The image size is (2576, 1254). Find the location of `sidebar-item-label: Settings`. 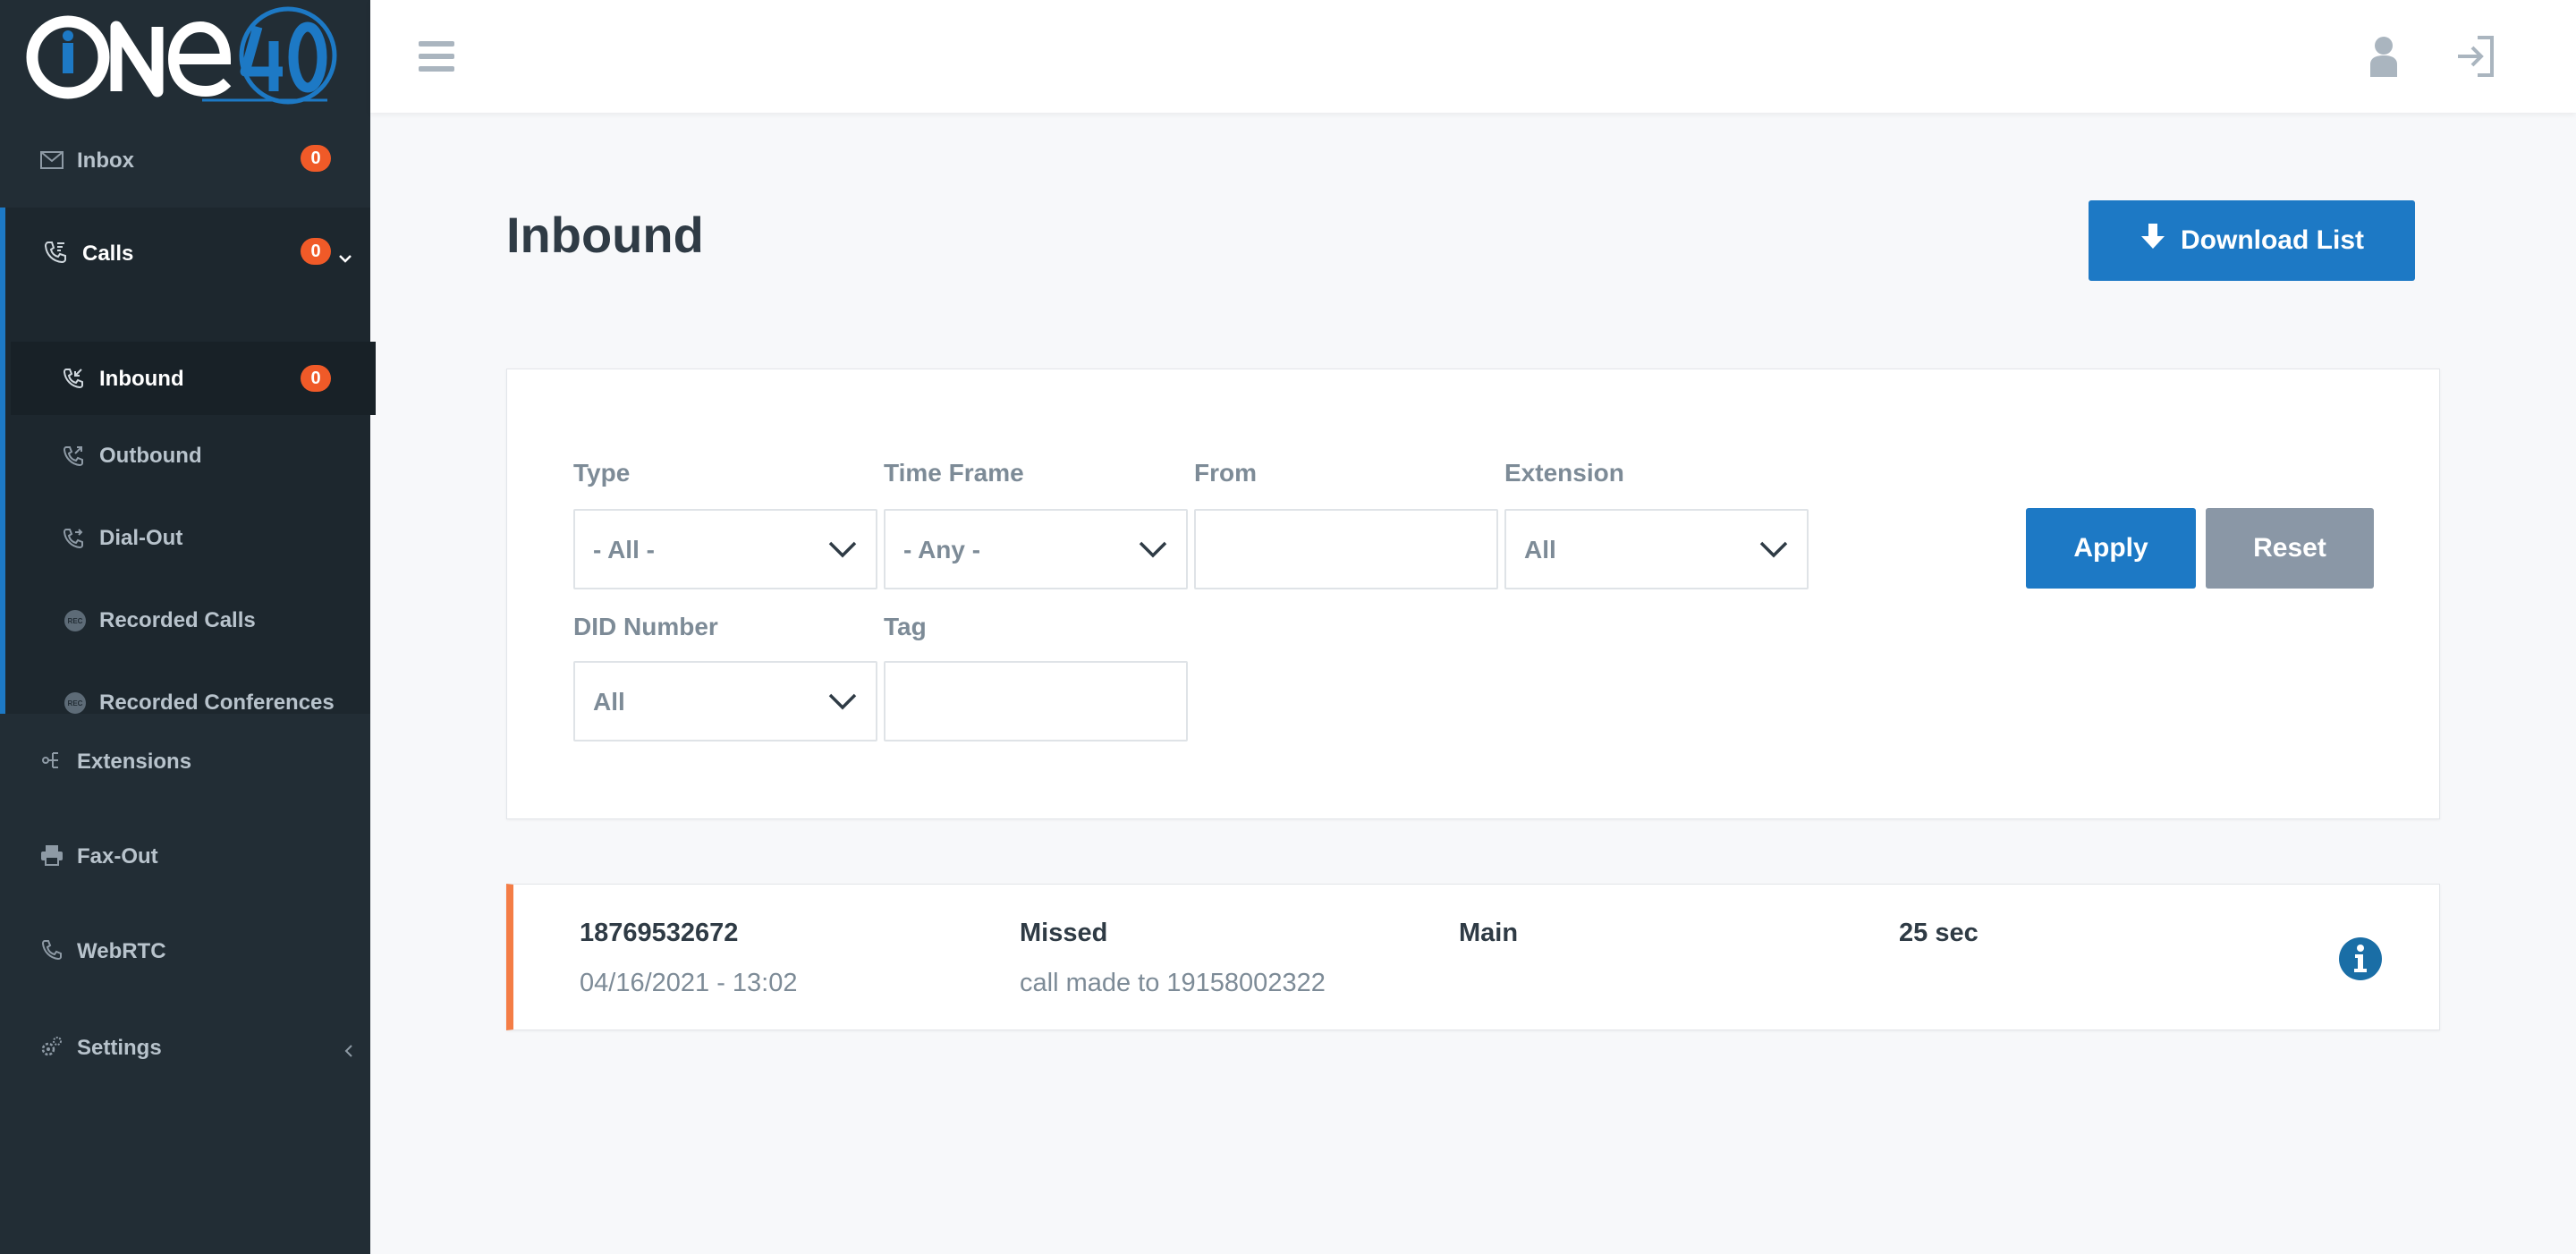

sidebar-item-label: Settings is located at coordinates (119, 1048).